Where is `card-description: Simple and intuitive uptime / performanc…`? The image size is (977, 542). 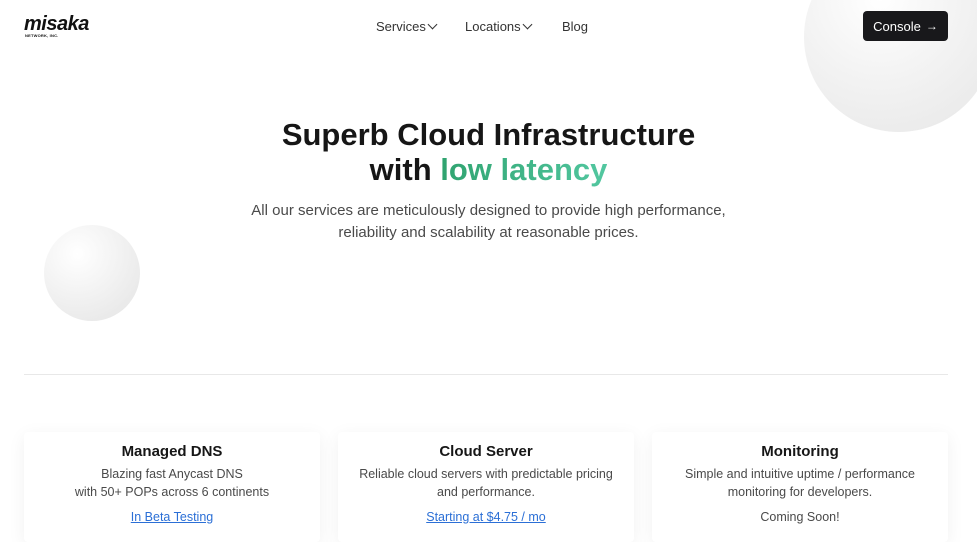
card-description: Simple and intuitive uptime / performanc… is located at coordinates (800, 483).